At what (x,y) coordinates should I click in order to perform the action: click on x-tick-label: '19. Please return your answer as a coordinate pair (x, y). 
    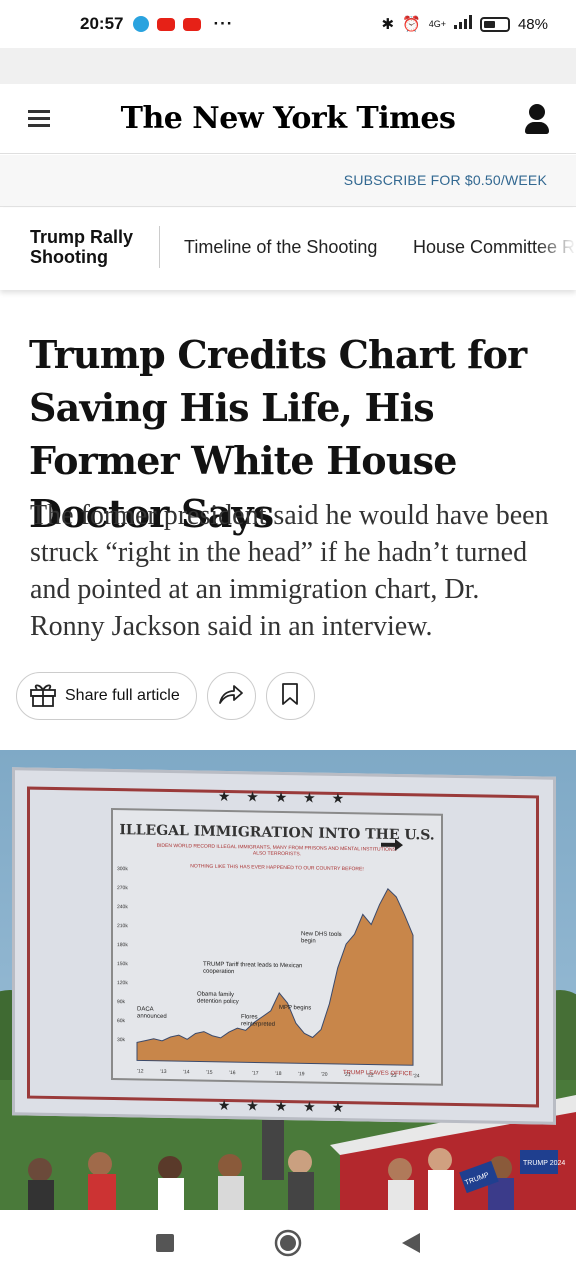
    Looking at the image, I should click on (301, 1074).